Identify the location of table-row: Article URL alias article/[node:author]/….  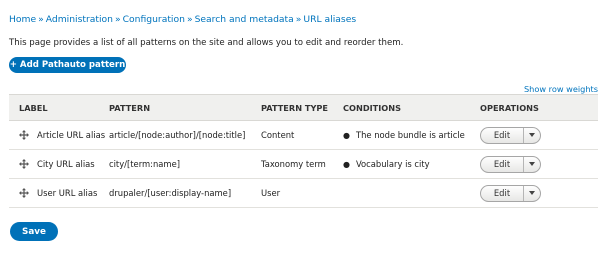
(303, 135).